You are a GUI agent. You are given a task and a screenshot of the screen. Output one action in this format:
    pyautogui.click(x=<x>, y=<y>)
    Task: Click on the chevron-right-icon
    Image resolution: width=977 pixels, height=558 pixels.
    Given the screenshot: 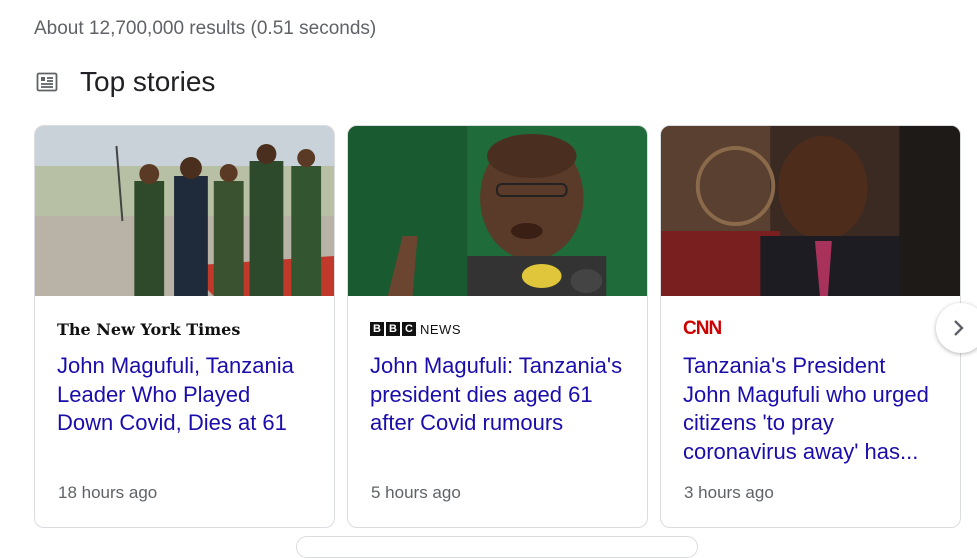 What is the action you would take?
    pyautogui.click(x=959, y=328)
    